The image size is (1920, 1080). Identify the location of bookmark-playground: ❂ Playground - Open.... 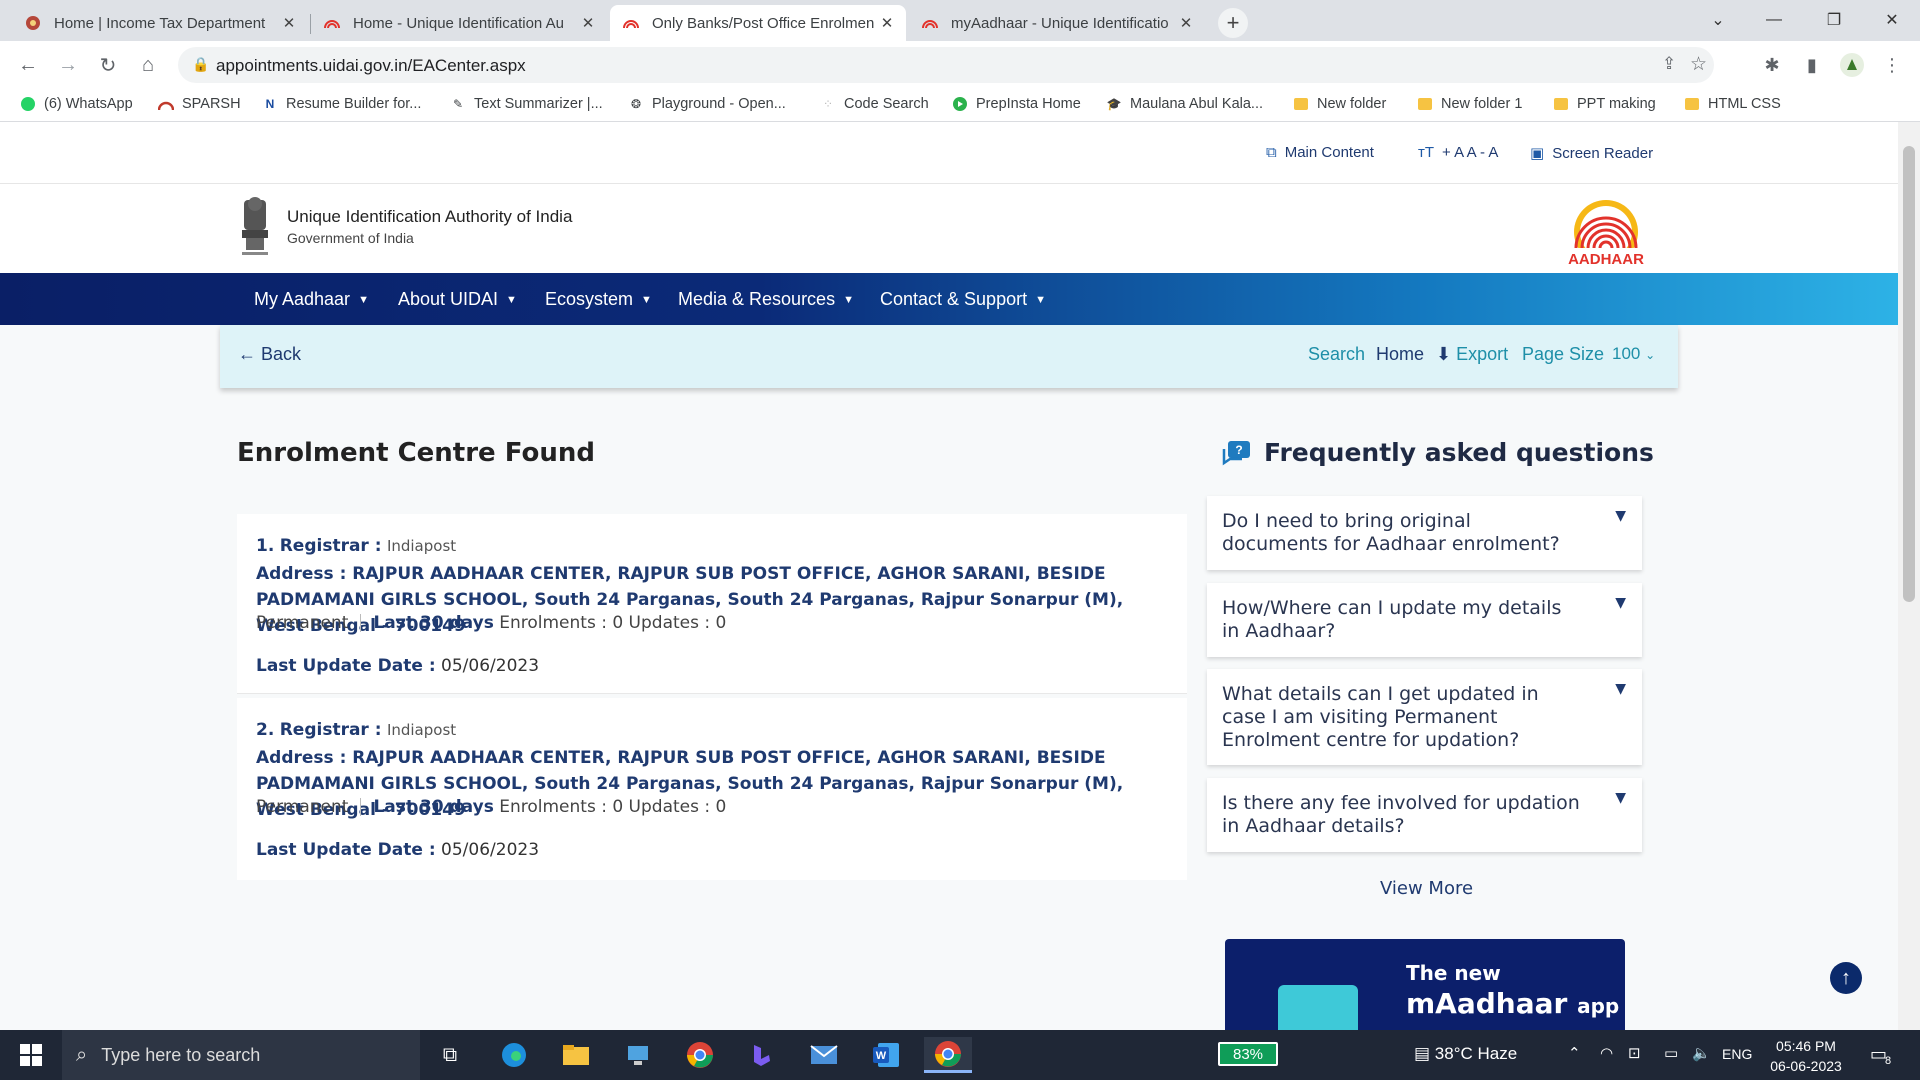
(707, 104).